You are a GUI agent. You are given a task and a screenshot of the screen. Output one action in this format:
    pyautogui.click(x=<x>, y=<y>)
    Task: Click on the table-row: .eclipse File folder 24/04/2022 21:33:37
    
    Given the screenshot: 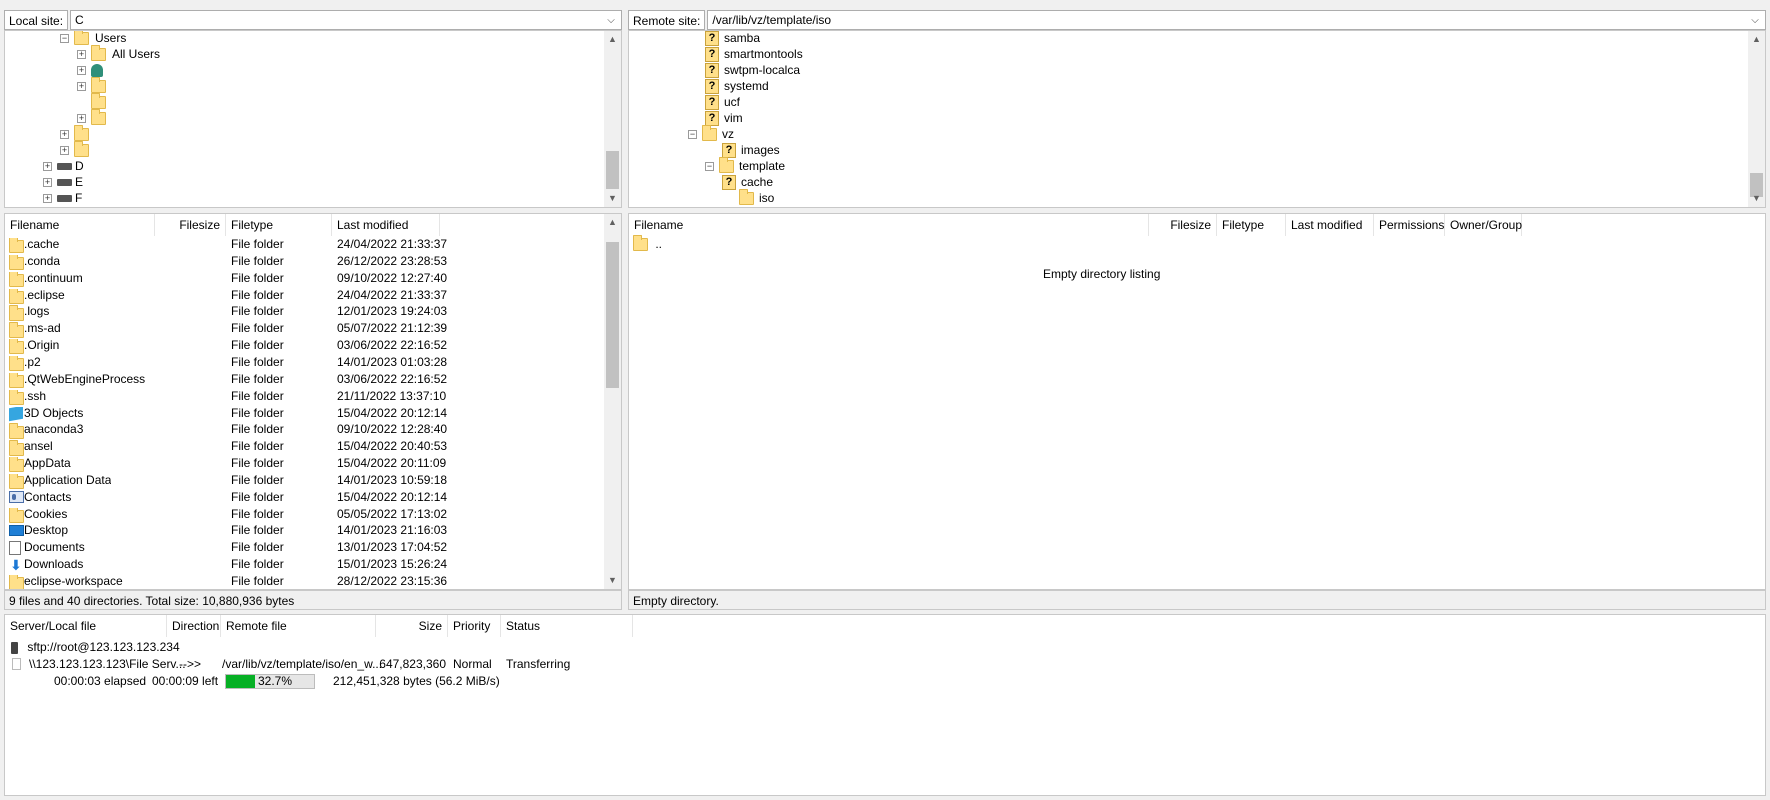 What is the action you would take?
    pyautogui.click(x=305, y=295)
    